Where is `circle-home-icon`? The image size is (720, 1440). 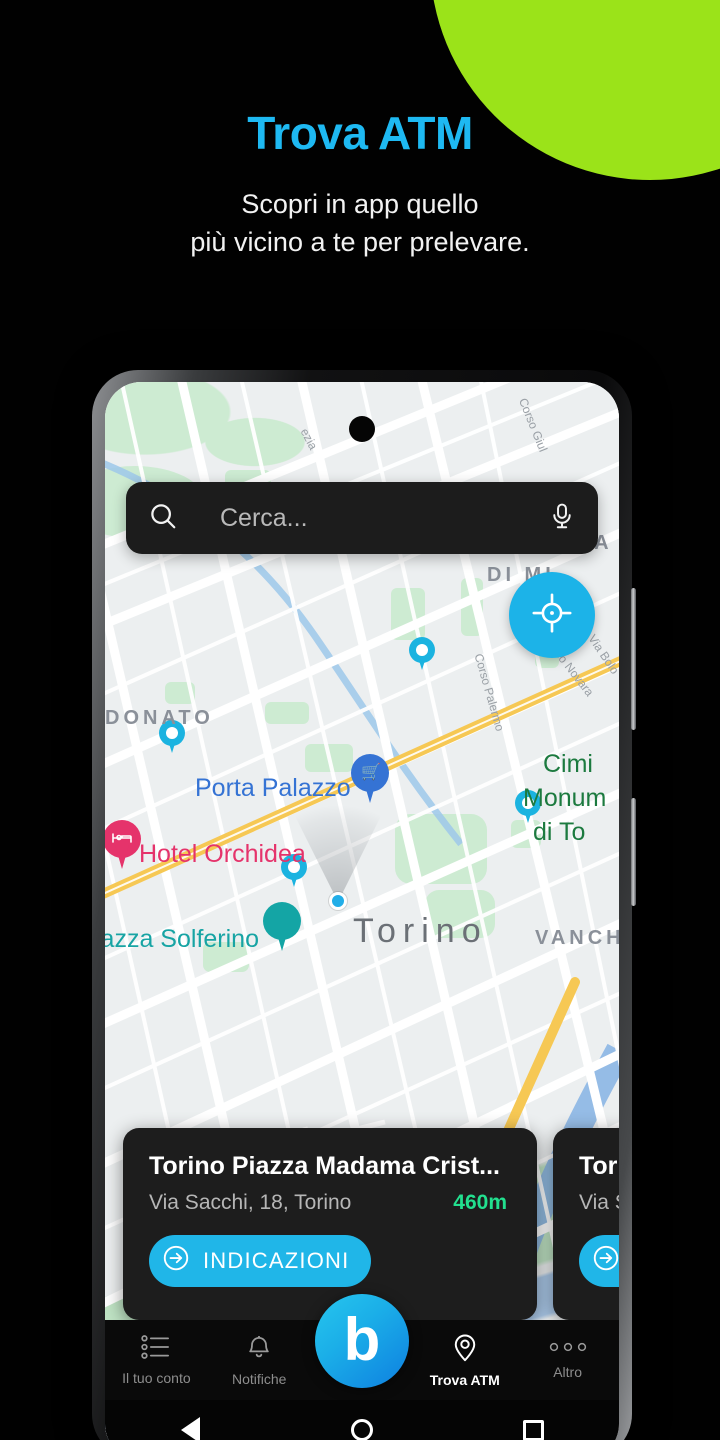 circle-home-icon is located at coordinates (361, 1429).